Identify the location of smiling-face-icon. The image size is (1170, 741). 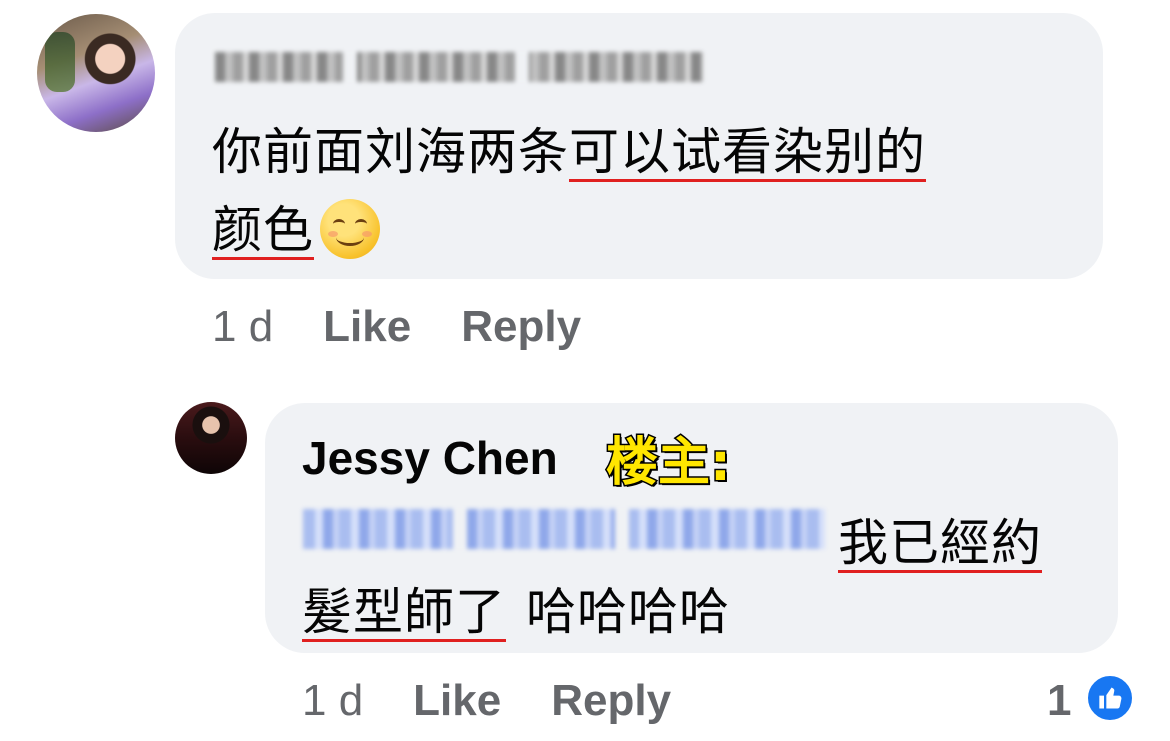
(350, 229).